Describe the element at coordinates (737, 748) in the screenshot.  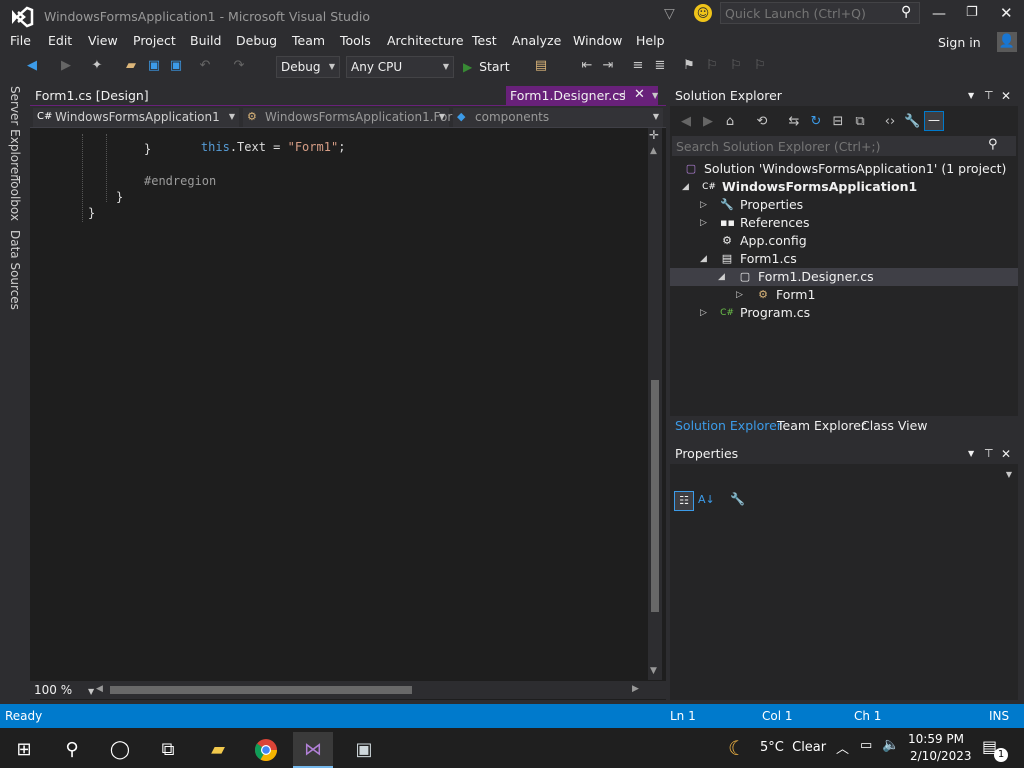
I see `weather-icon: ☾` at that location.